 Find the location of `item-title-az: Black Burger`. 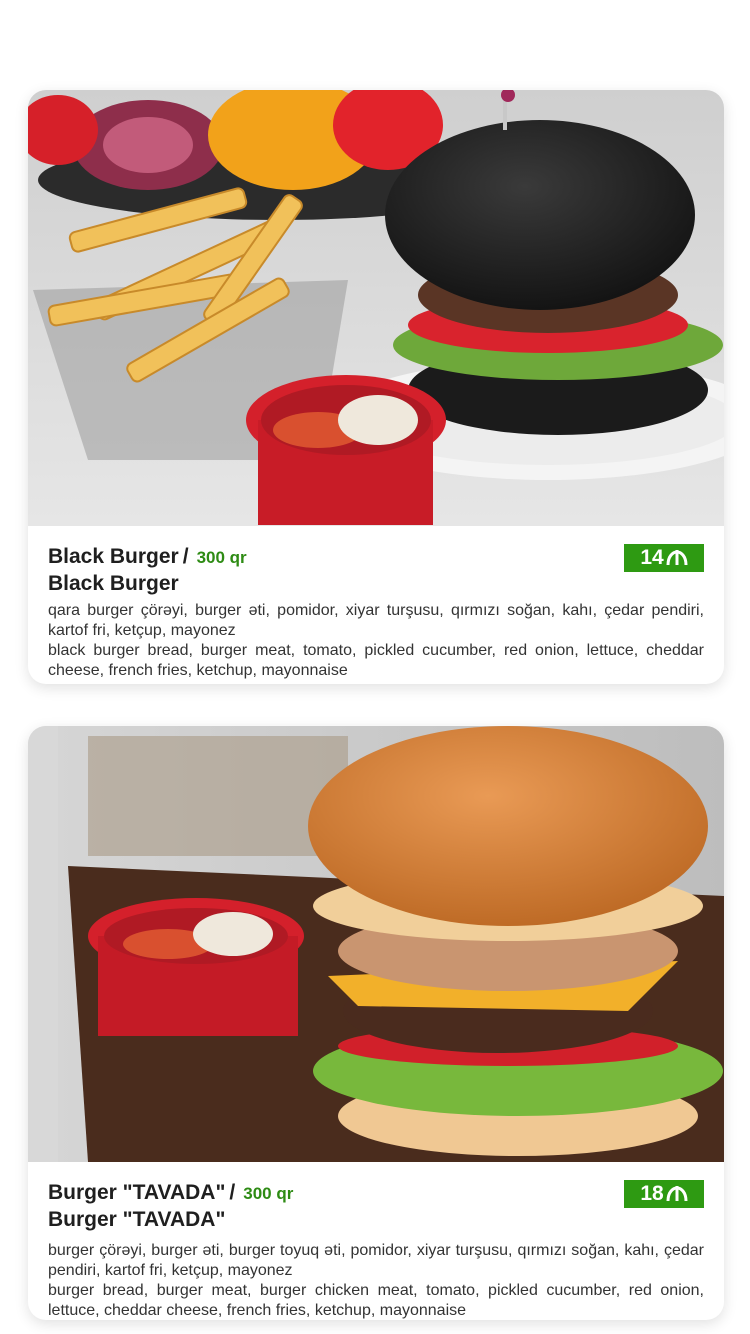

item-title-az: Black Burger is located at coordinates (113, 556).